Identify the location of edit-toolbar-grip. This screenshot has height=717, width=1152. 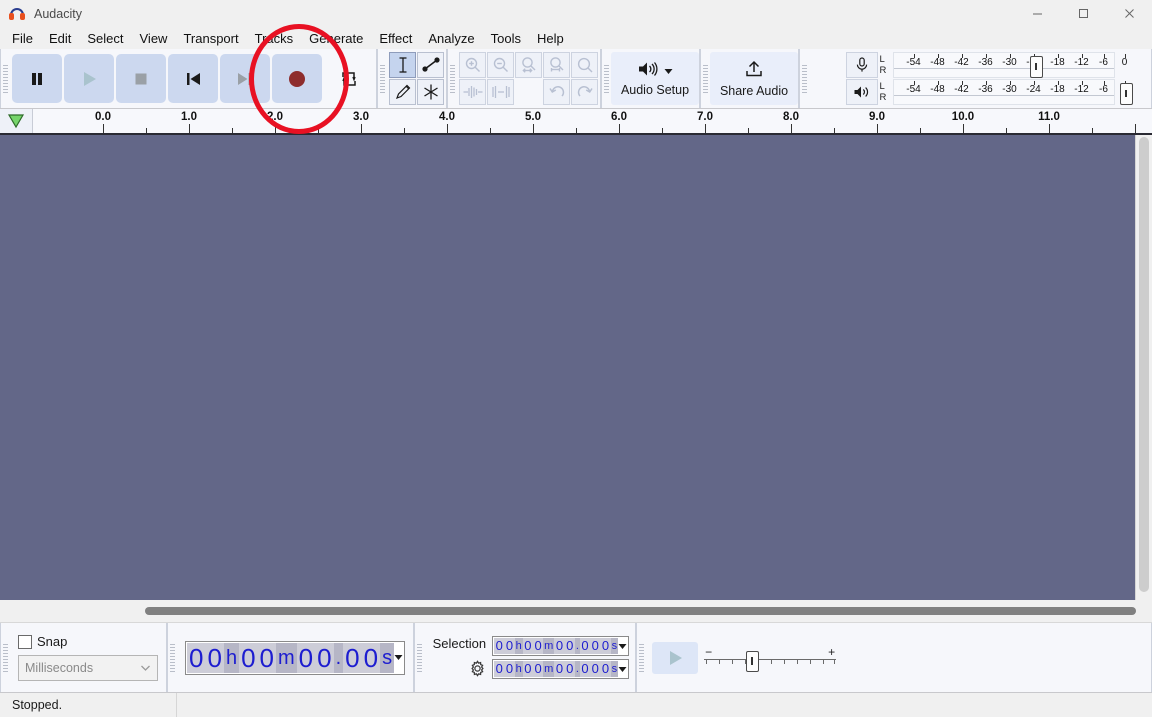
(452, 78).